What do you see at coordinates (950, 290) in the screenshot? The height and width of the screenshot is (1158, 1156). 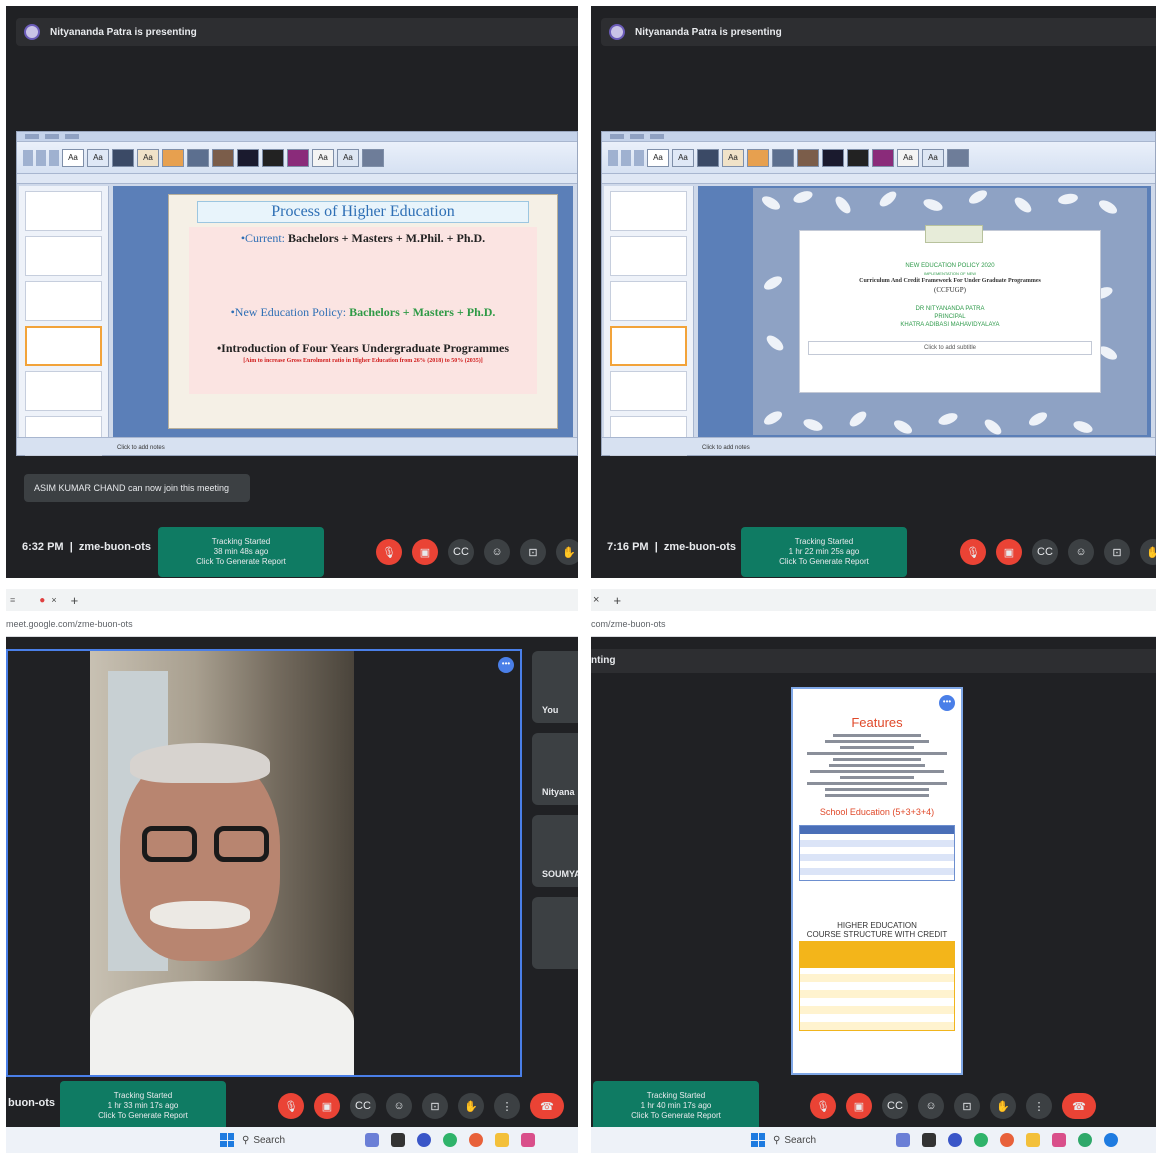 I see `slide-line-4: (CCFUGP)` at bounding box center [950, 290].